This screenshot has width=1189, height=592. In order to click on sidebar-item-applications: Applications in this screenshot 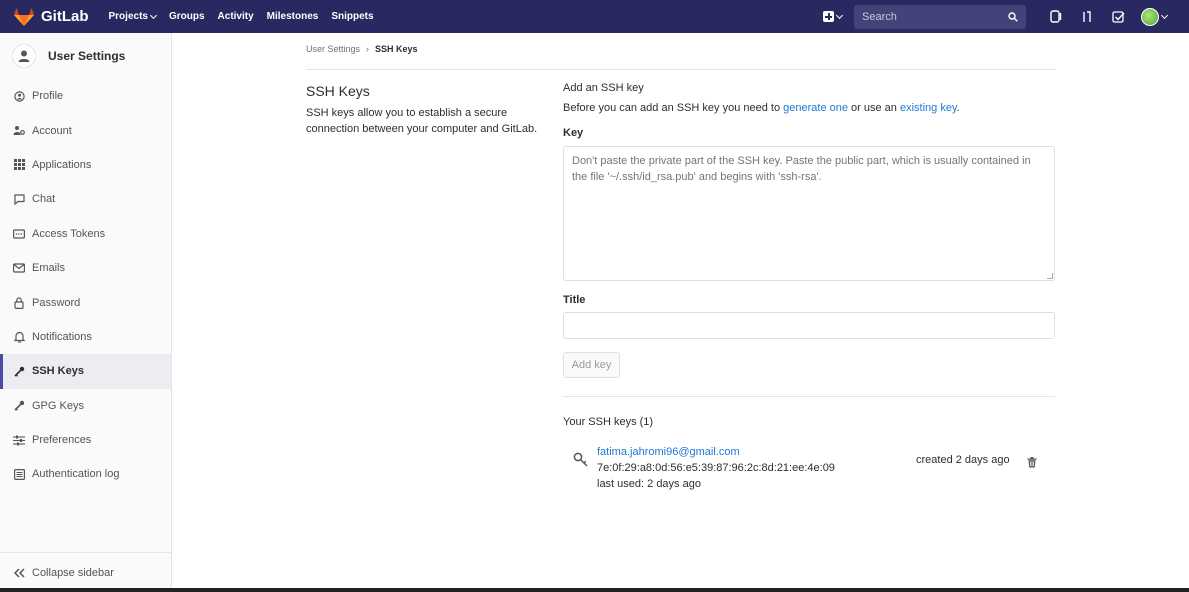, I will do `click(85, 165)`.